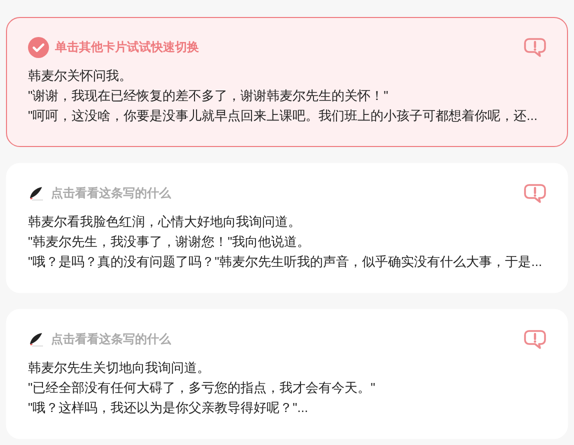 This screenshot has width=574, height=445. What do you see at coordinates (80, 76) in the screenshot?
I see `story-line: 韩麦尔关怀问我。` at bounding box center [80, 76].